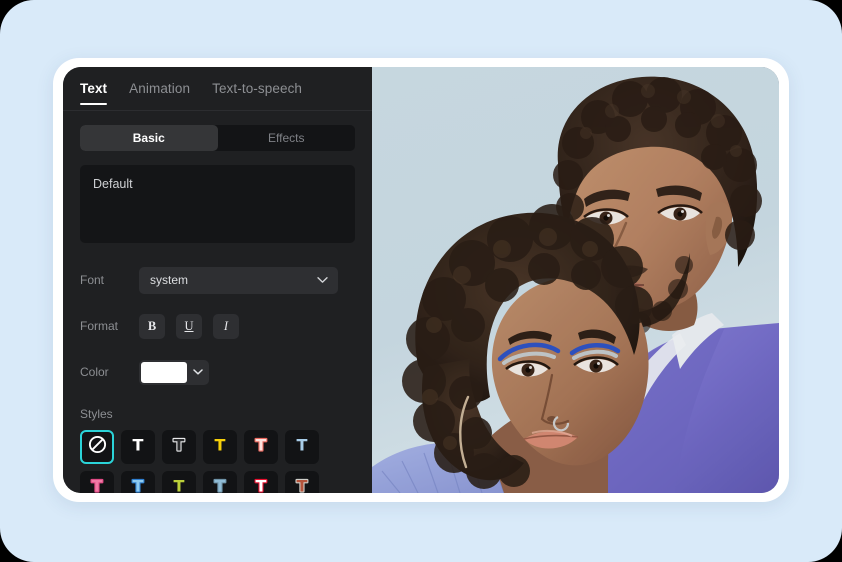 The width and height of the screenshot is (842, 562). I want to click on tab-text-to-speech: Text-to-speech, so click(257, 87).